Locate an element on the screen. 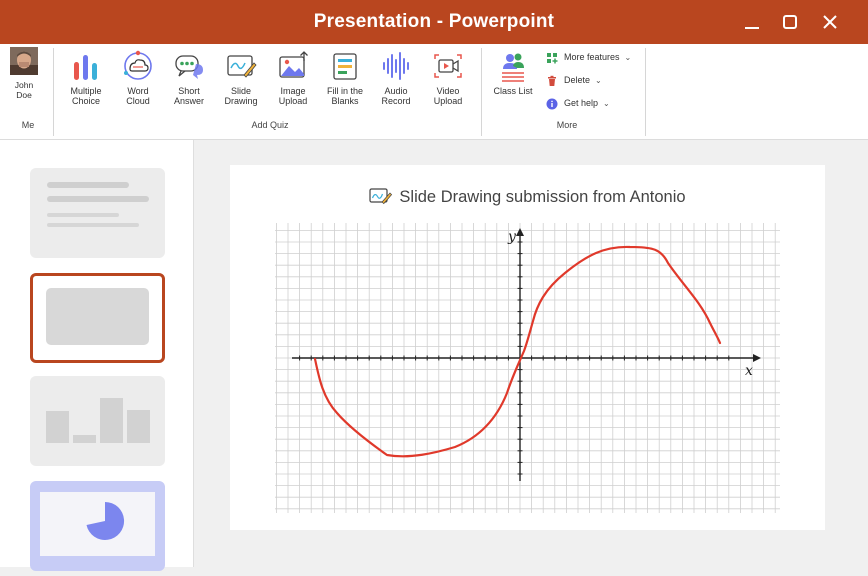 The height and width of the screenshot is (576, 868). audio-record-button: Audio Record is located at coordinates (396, 77).